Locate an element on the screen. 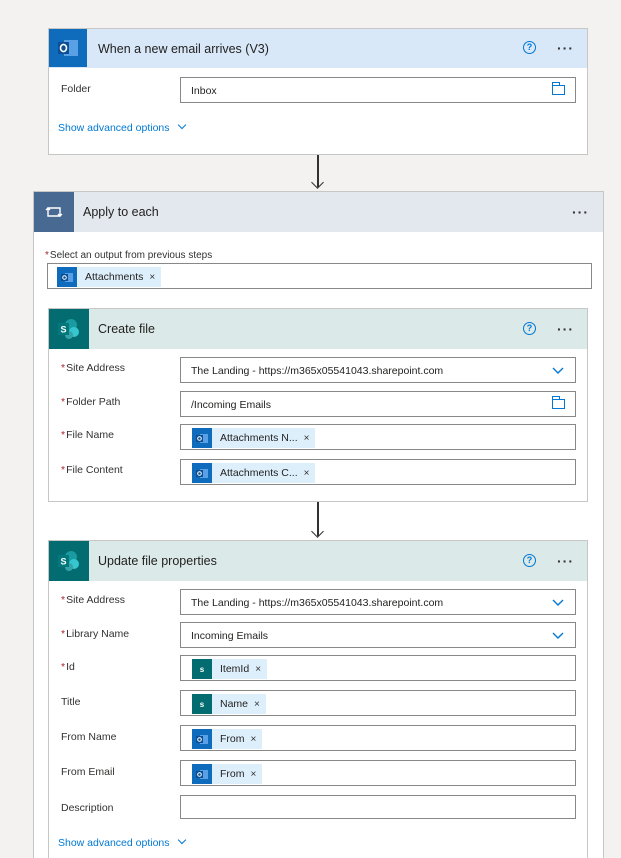 The image size is (621, 858). apply-to-each-header: Apply to each ··· is located at coordinates (318, 212).